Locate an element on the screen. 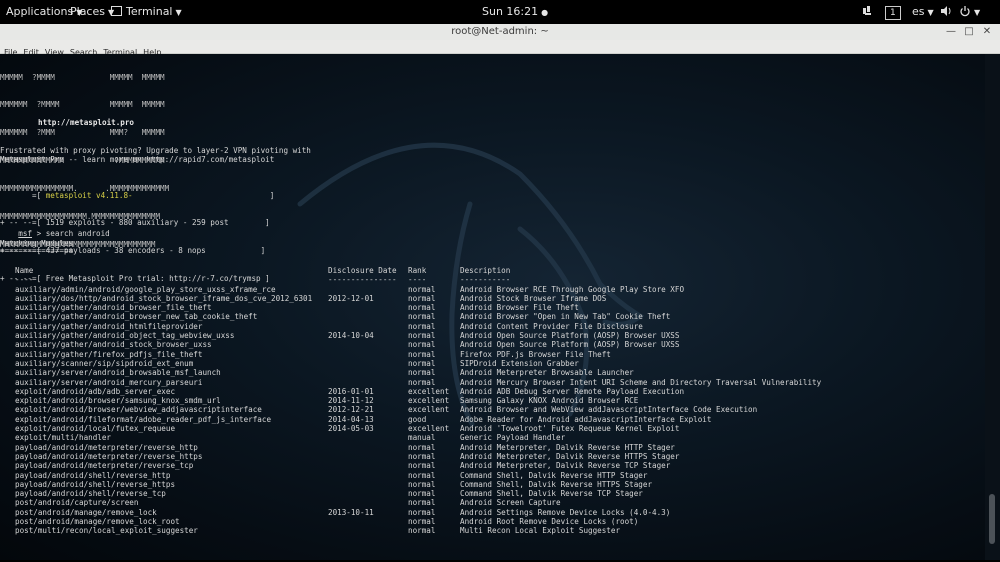 This screenshot has width=1000, height=562. module-description: Multi Recon Local Exploit Suggester is located at coordinates (540, 531).